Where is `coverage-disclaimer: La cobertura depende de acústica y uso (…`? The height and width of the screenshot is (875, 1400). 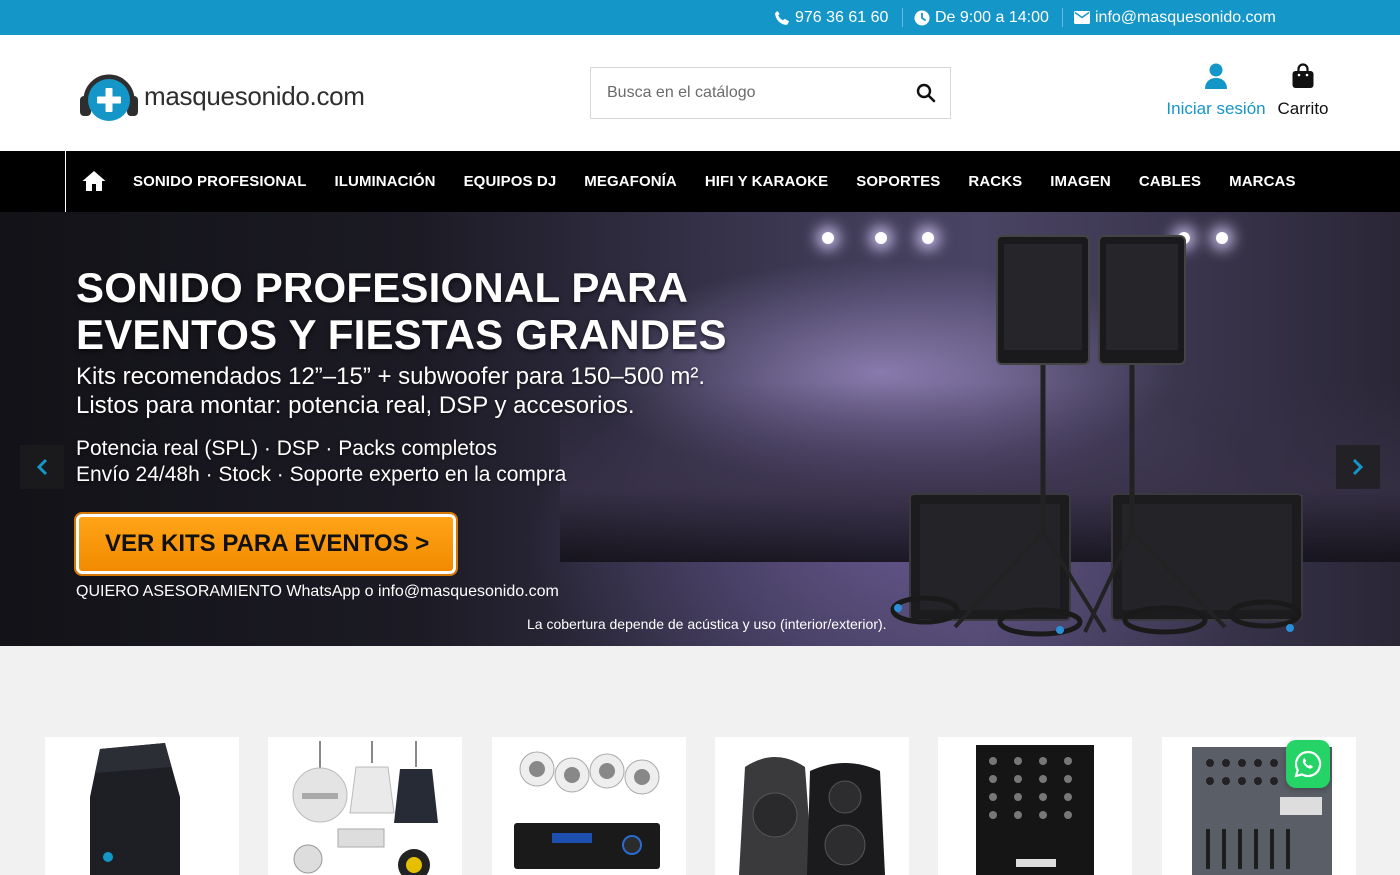 coverage-disclaimer: La cobertura depende de acústica y uso (… is located at coordinates (707, 624).